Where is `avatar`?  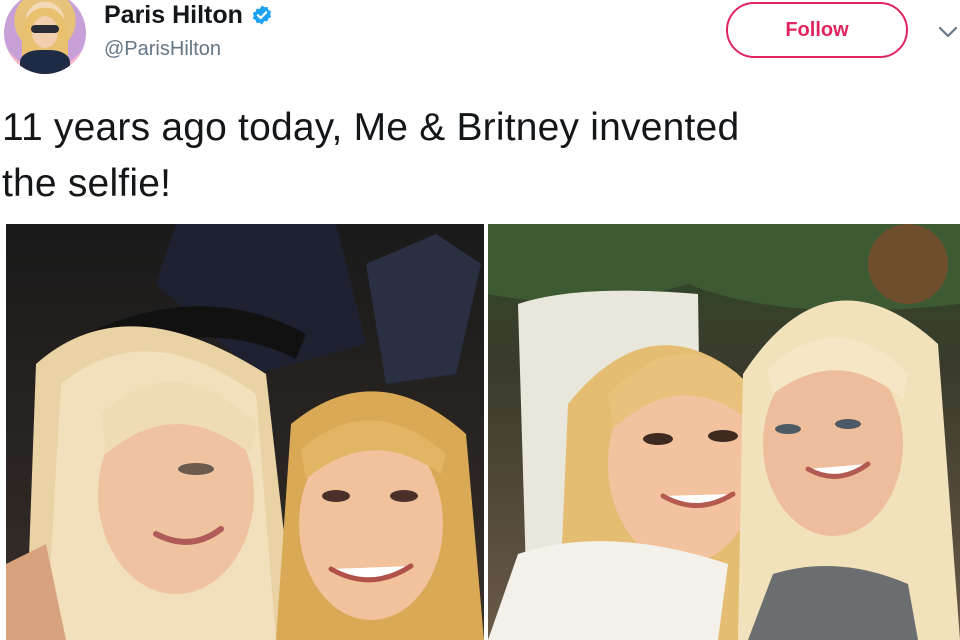 avatar is located at coordinates (45, 37).